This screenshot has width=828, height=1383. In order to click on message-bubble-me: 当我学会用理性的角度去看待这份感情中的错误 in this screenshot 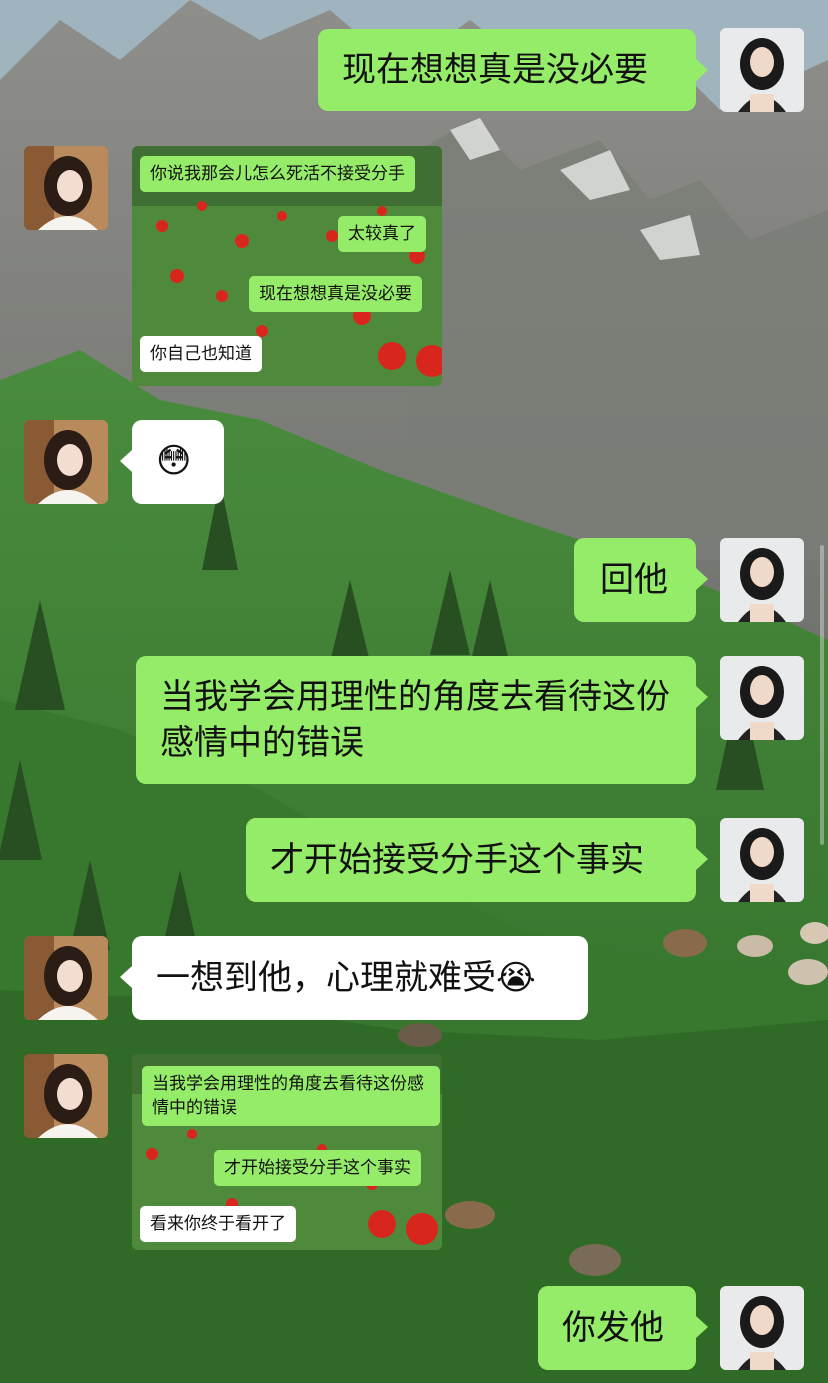, I will do `click(422, 720)`.